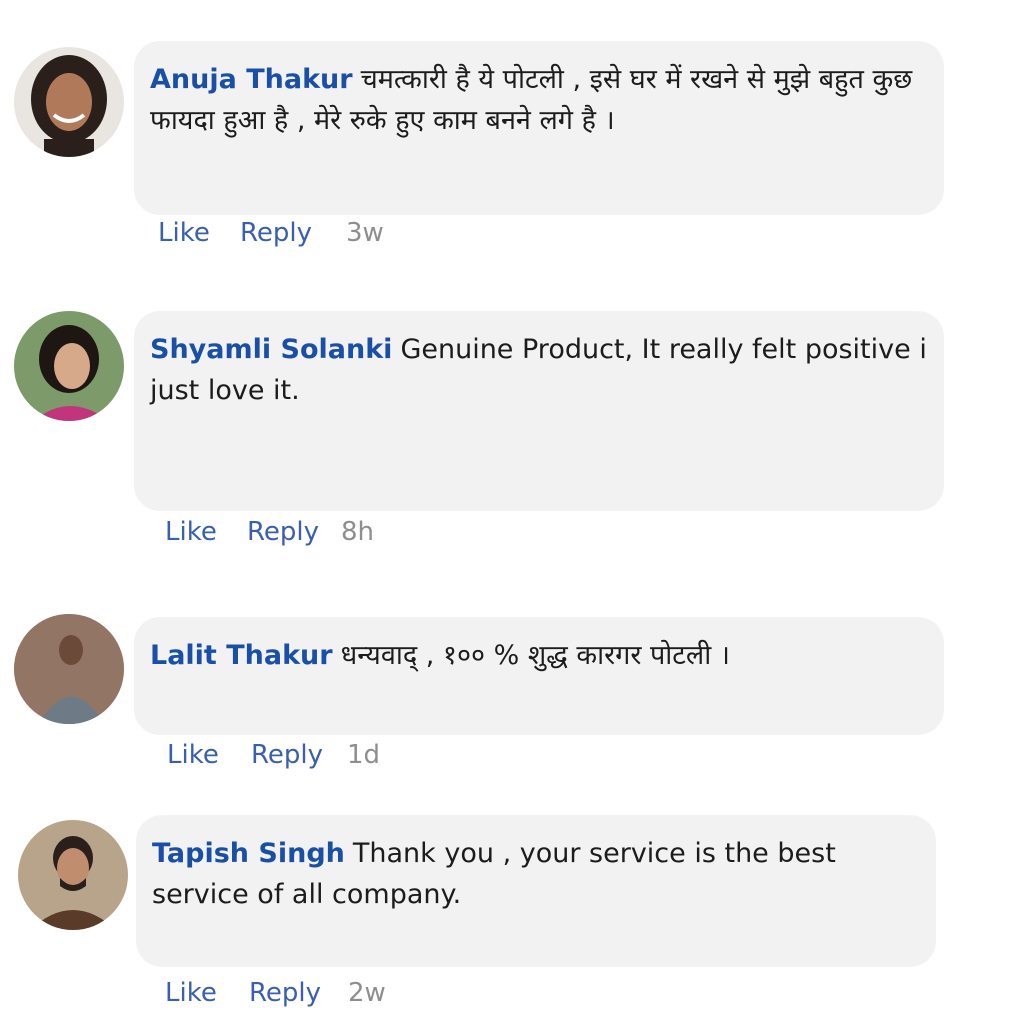  What do you see at coordinates (251, 79) in the screenshot?
I see `comment-author: Anuja Thakur` at bounding box center [251, 79].